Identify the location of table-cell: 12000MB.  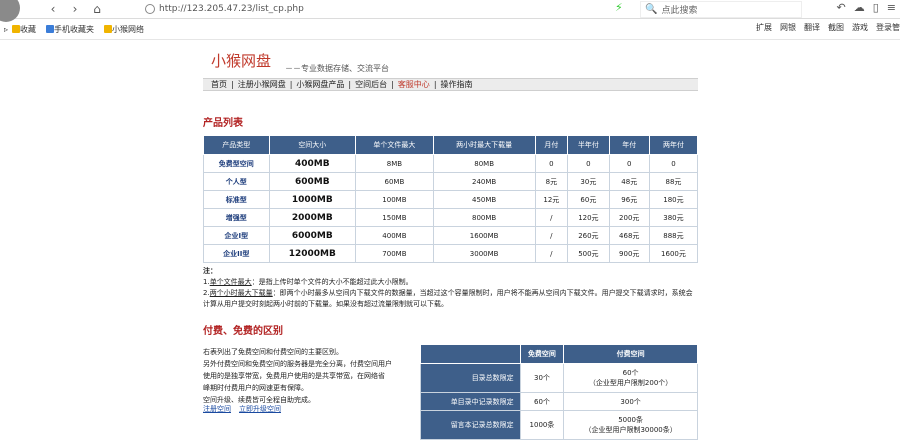
(312, 253).